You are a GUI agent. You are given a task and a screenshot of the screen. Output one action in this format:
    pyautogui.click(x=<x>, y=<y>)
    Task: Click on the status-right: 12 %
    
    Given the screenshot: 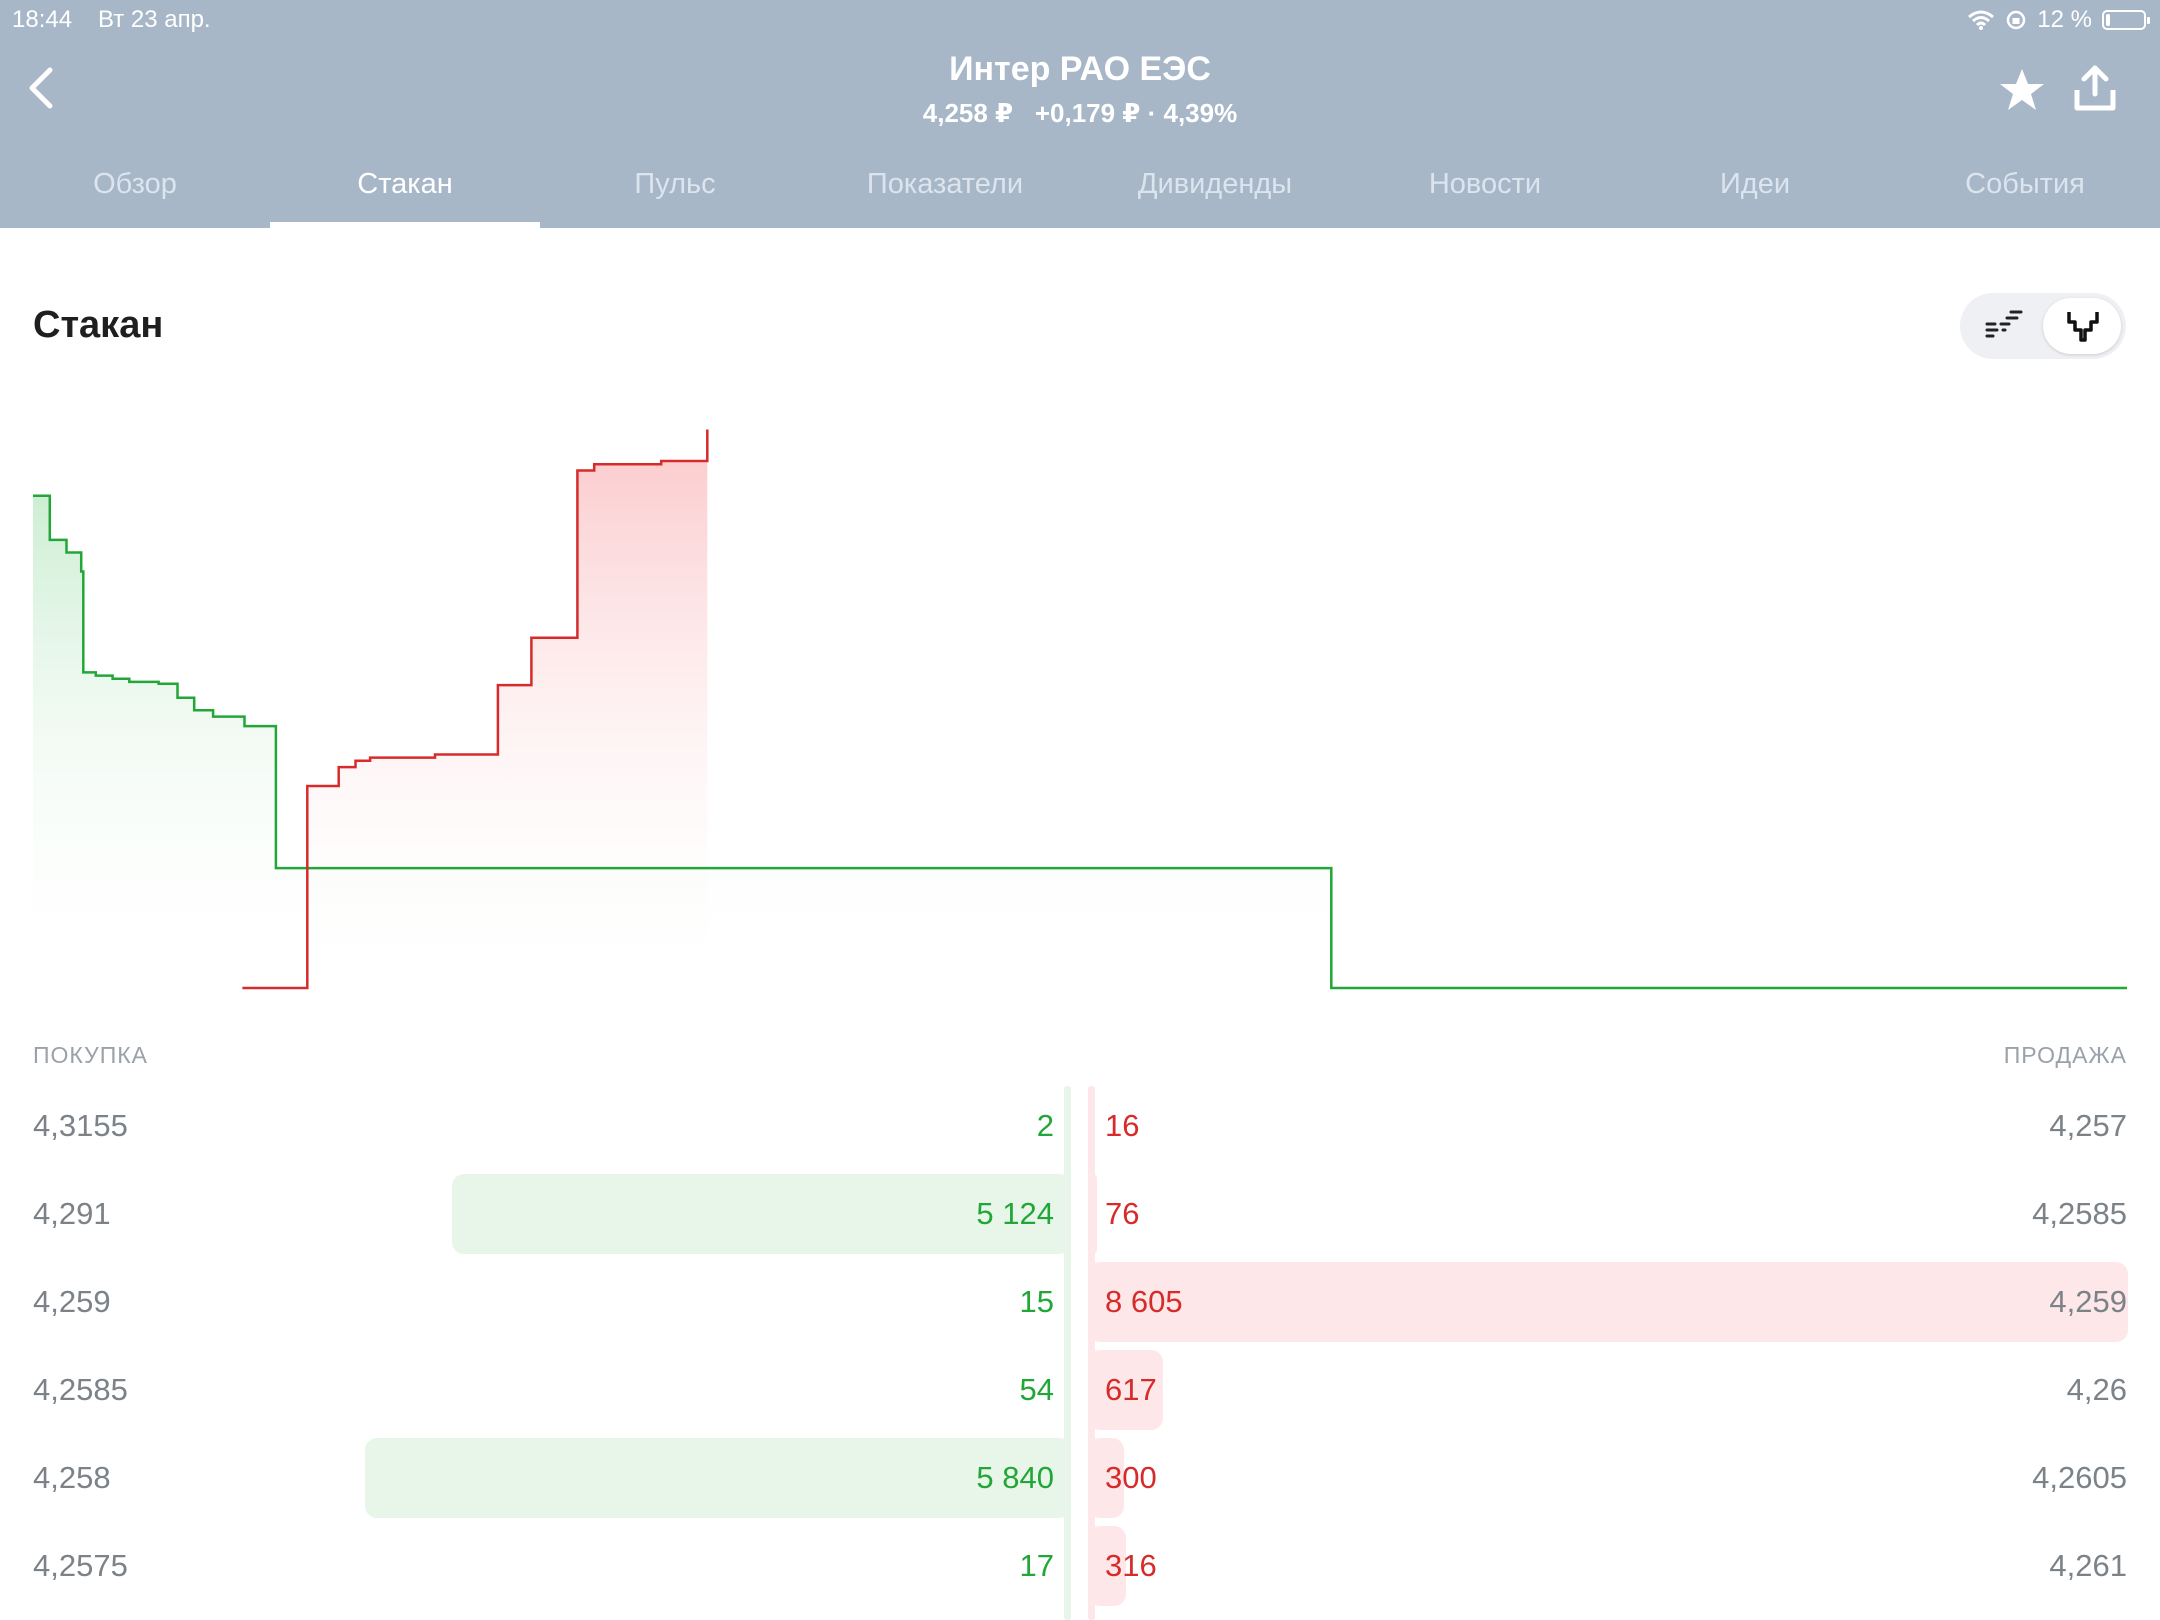 What is the action you would take?
    pyautogui.click(x=2058, y=20)
    